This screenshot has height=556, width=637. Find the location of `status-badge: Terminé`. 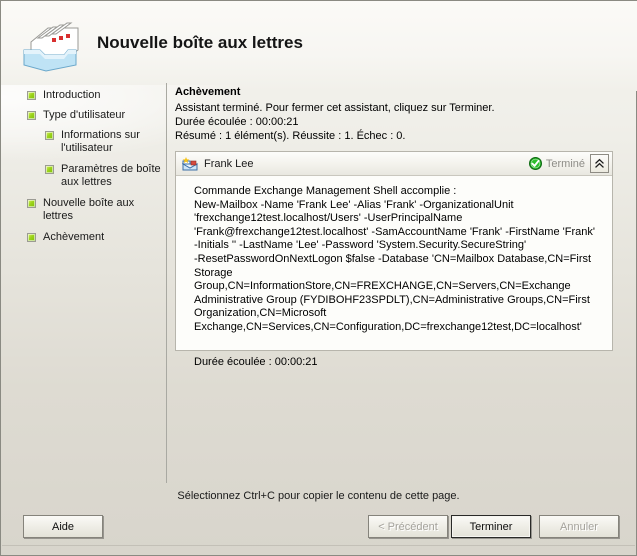

status-badge: Terminé is located at coordinates (556, 163).